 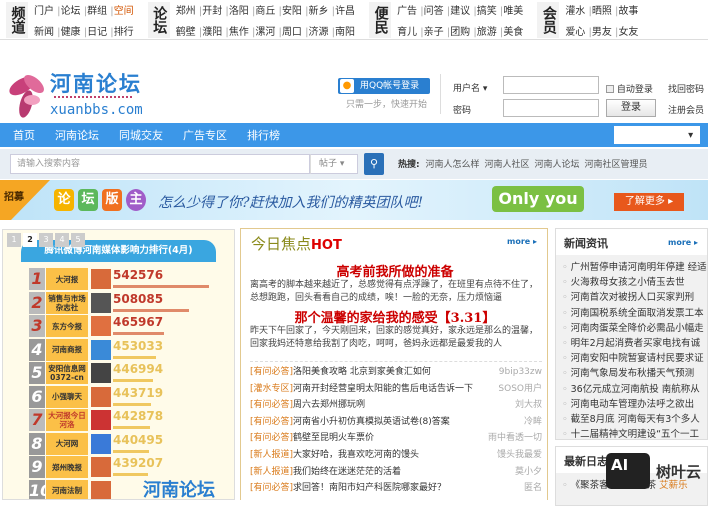 I want to click on channel-link: 美食, so click(x=513, y=30).